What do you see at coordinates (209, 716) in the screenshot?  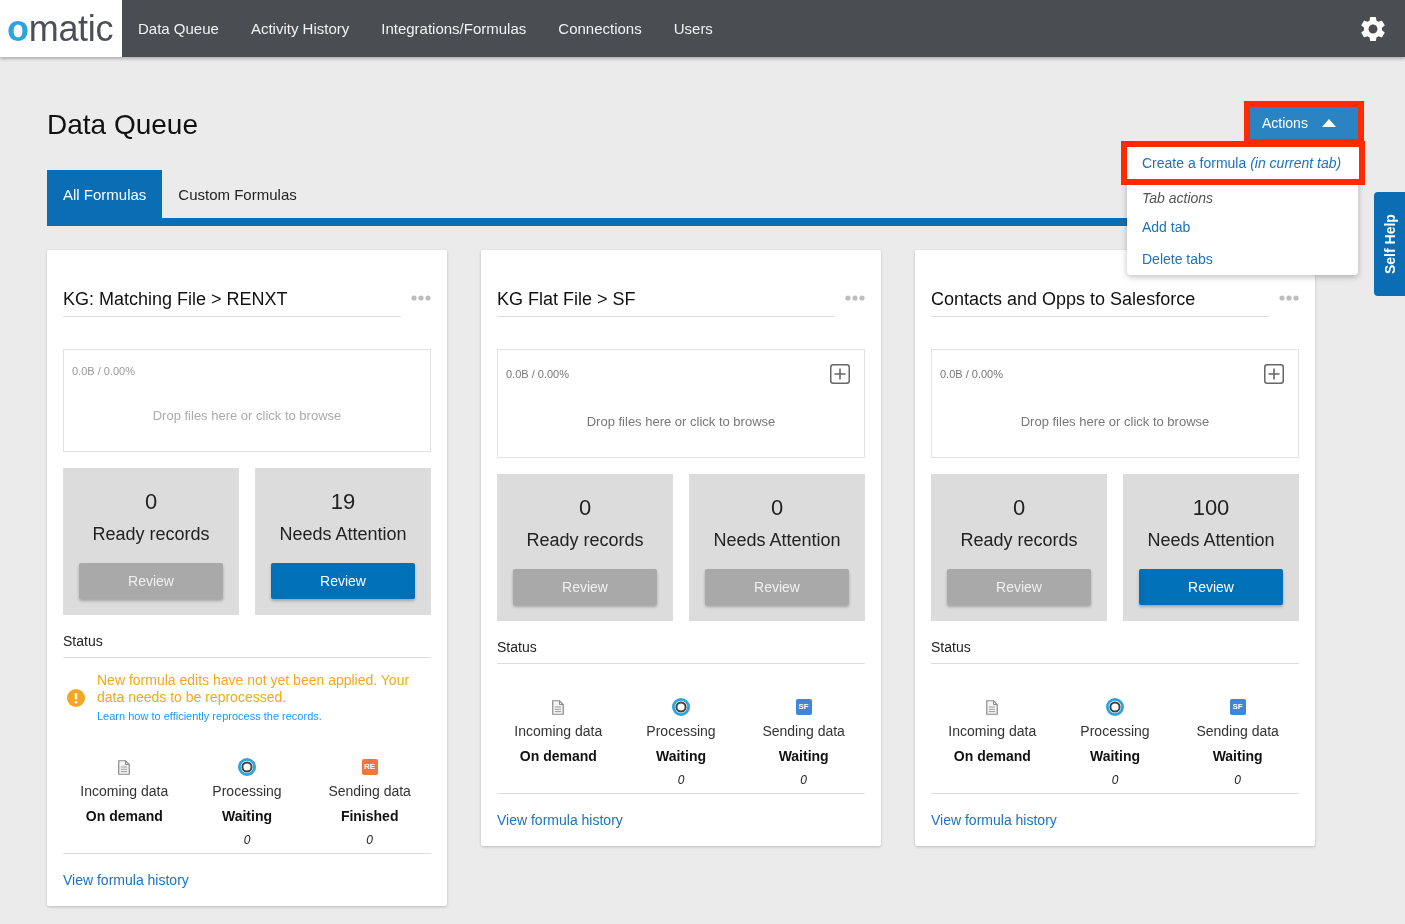 I see `reprocess-help-link: Learn how to efficiently reprocess the records.` at bounding box center [209, 716].